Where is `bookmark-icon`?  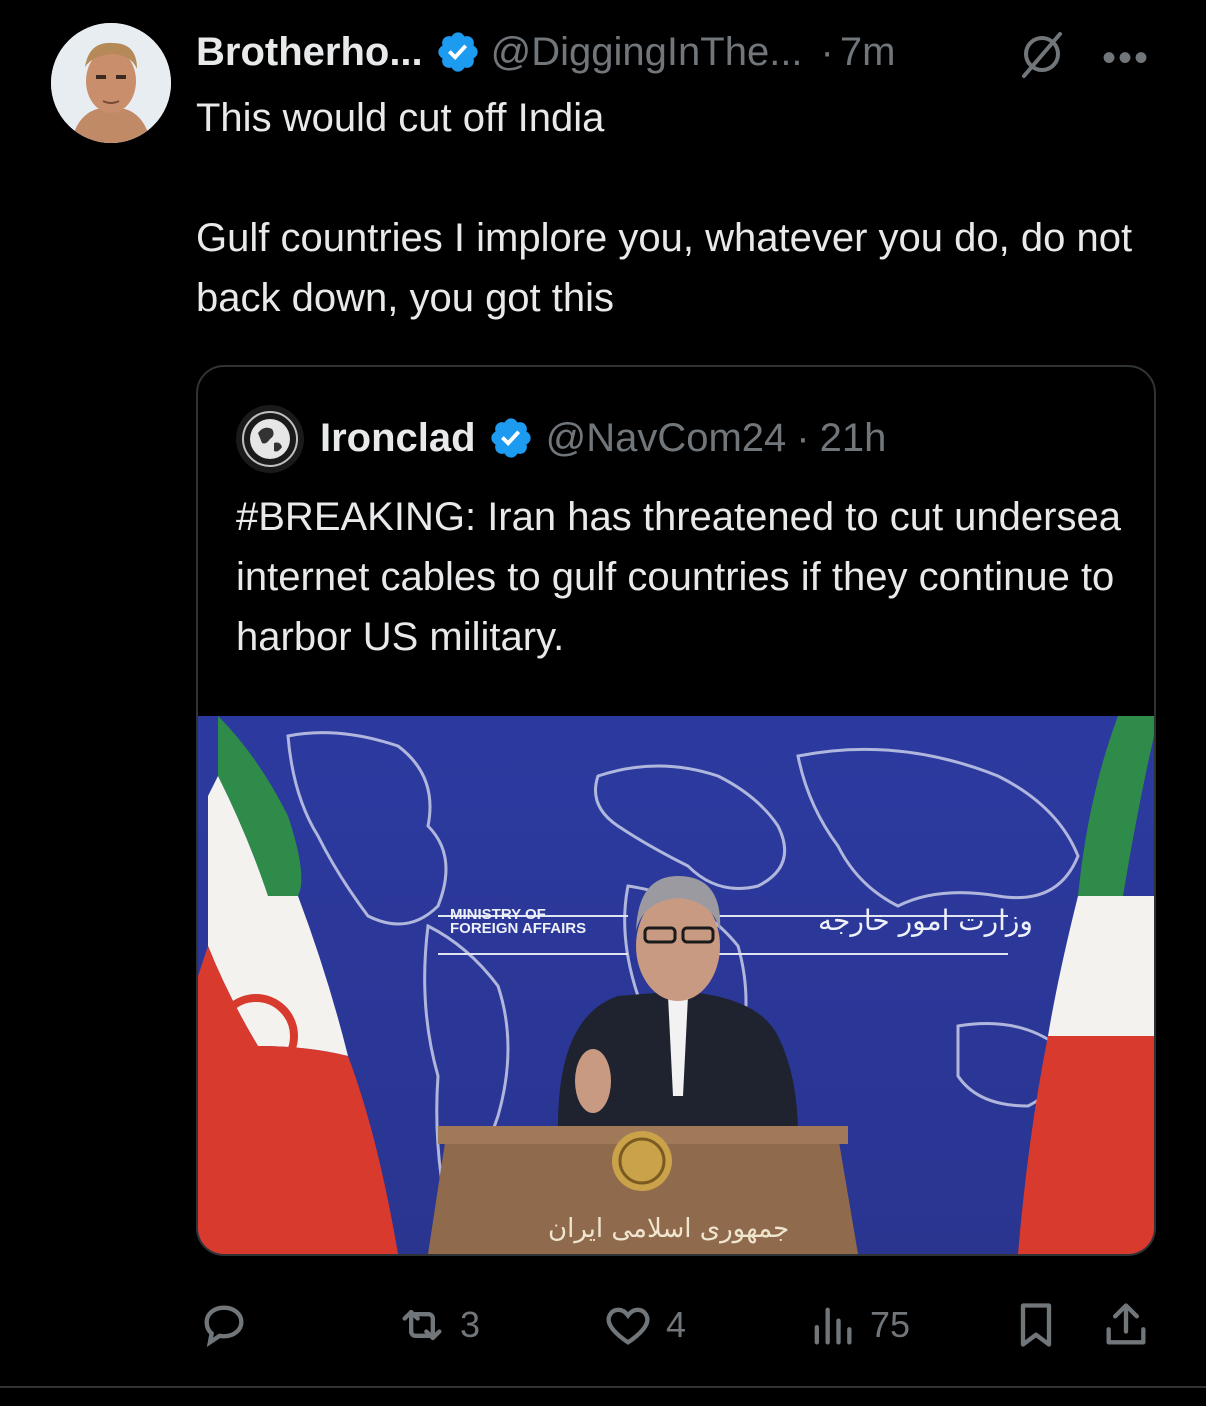
bookmark-icon is located at coordinates (1036, 1325).